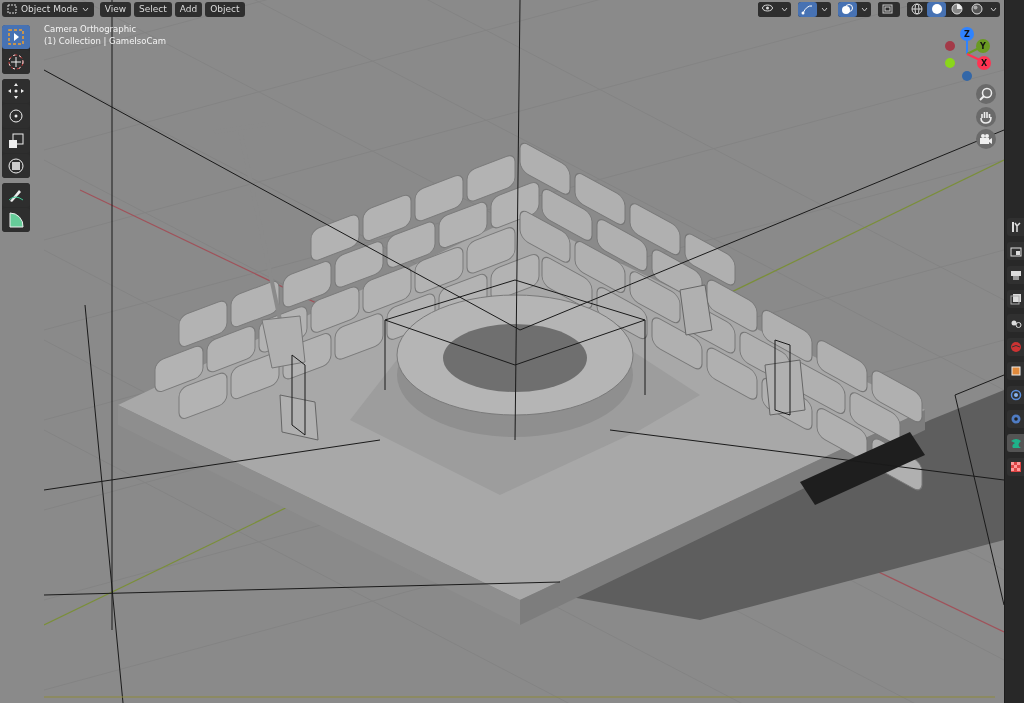  I want to click on shaded-sphere-icon, so click(956, 9).